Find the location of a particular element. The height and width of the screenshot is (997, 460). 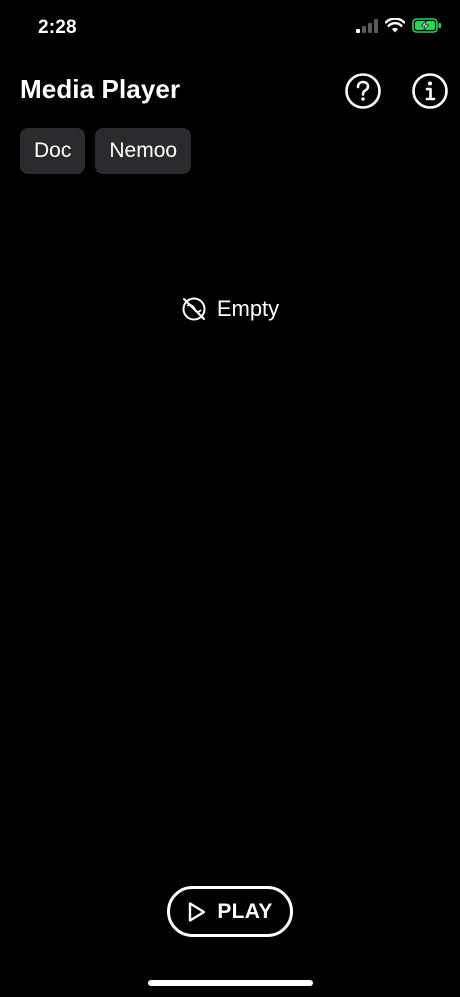

filter-chips: Doc Nemoo is located at coordinates (106, 151).